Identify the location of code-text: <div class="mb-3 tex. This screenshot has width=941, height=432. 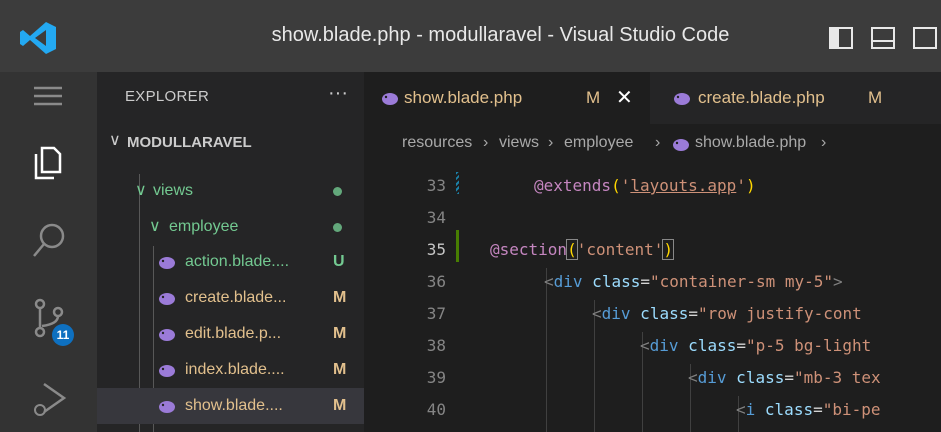
(784, 377).